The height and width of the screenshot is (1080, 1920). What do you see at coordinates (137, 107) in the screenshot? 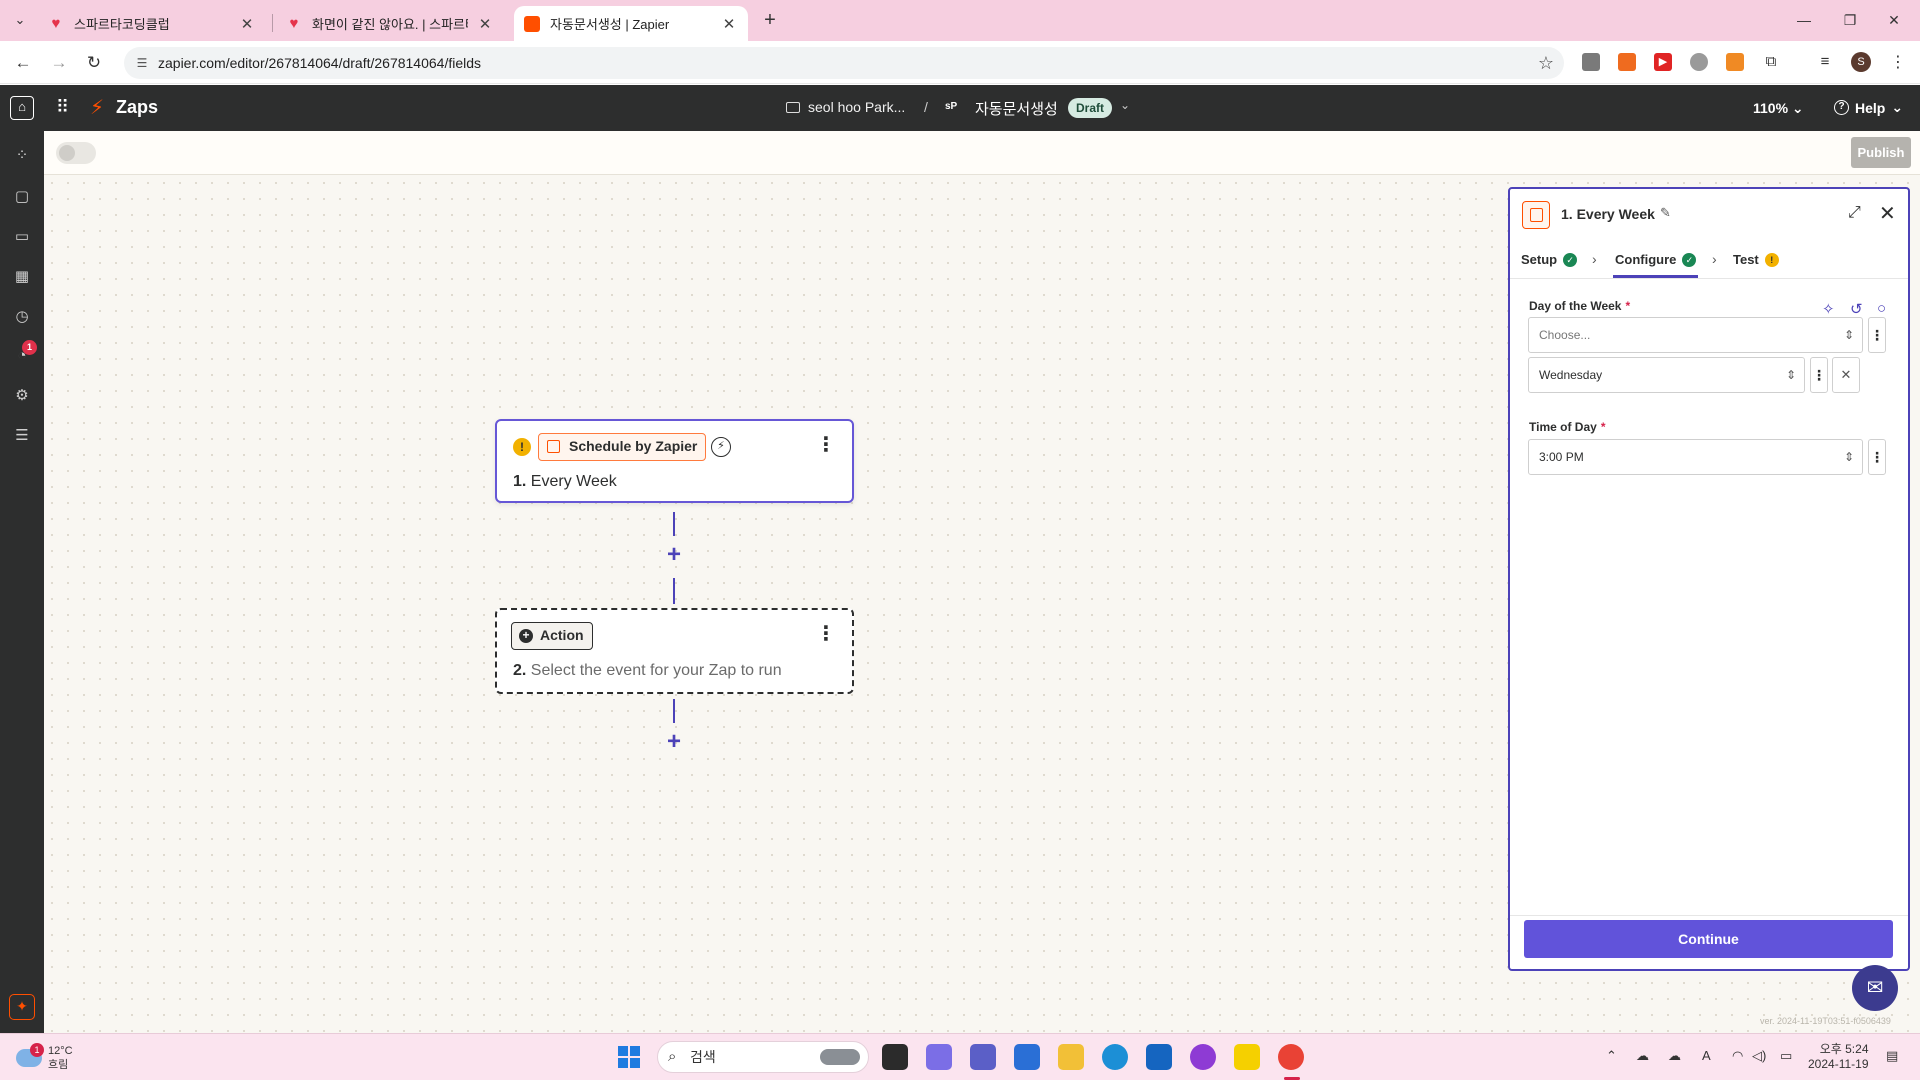
I see `zaps-title: Zaps` at bounding box center [137, 107].